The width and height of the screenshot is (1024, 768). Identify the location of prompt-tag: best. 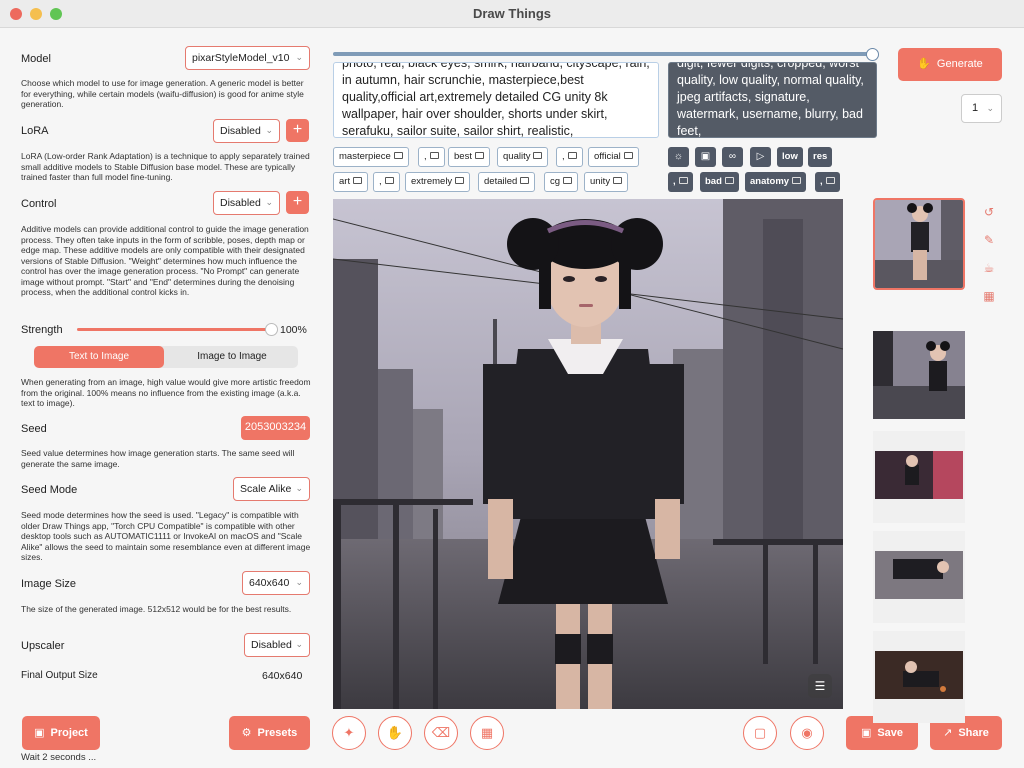
(469, 157).